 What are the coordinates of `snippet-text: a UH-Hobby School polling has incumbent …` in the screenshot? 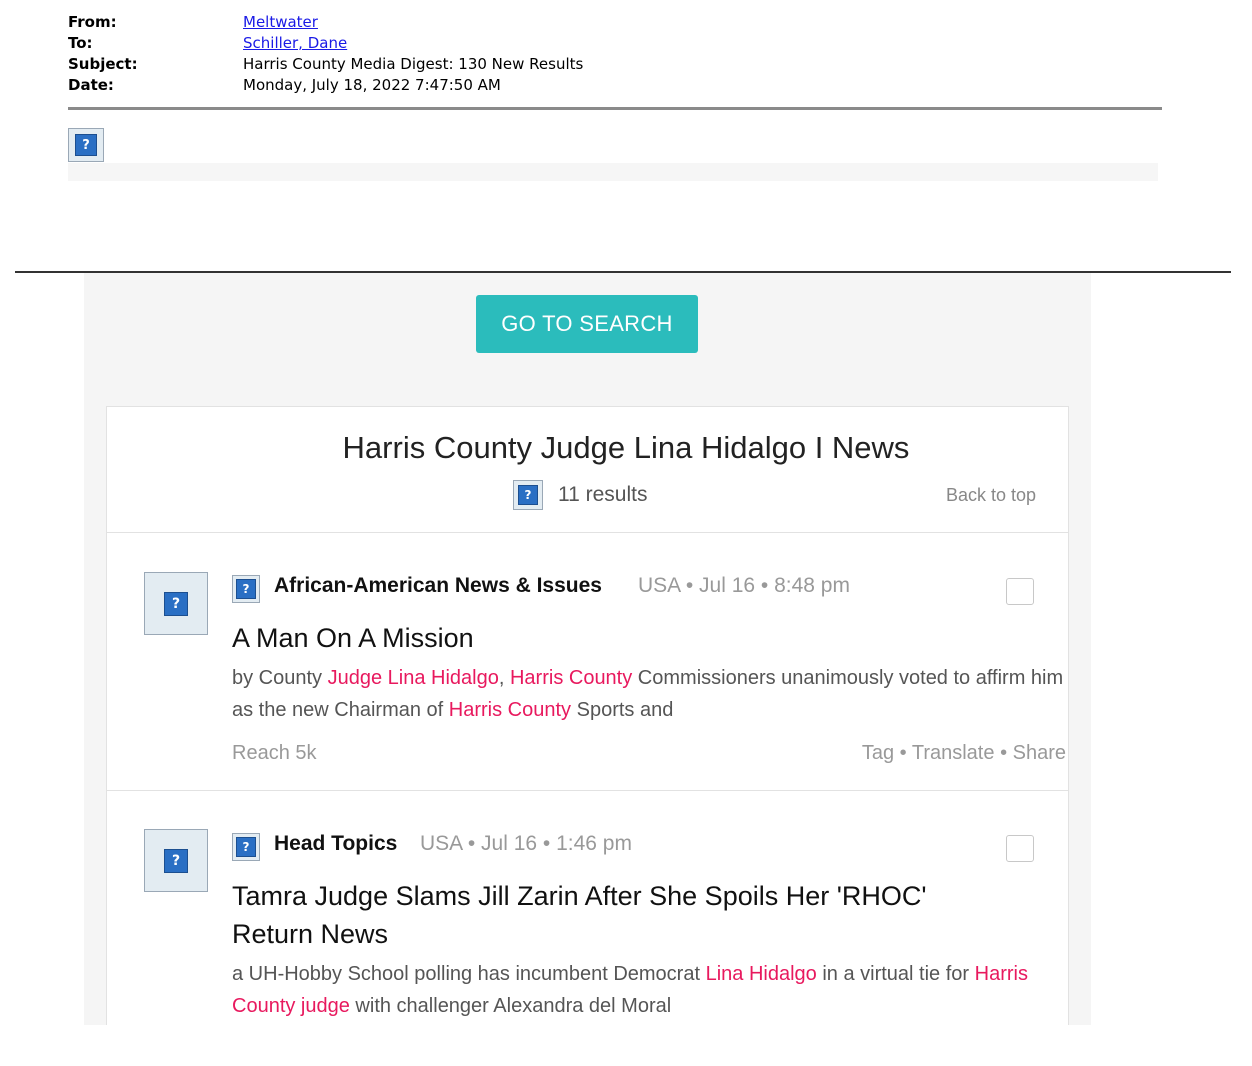 It's located at (469, 974).